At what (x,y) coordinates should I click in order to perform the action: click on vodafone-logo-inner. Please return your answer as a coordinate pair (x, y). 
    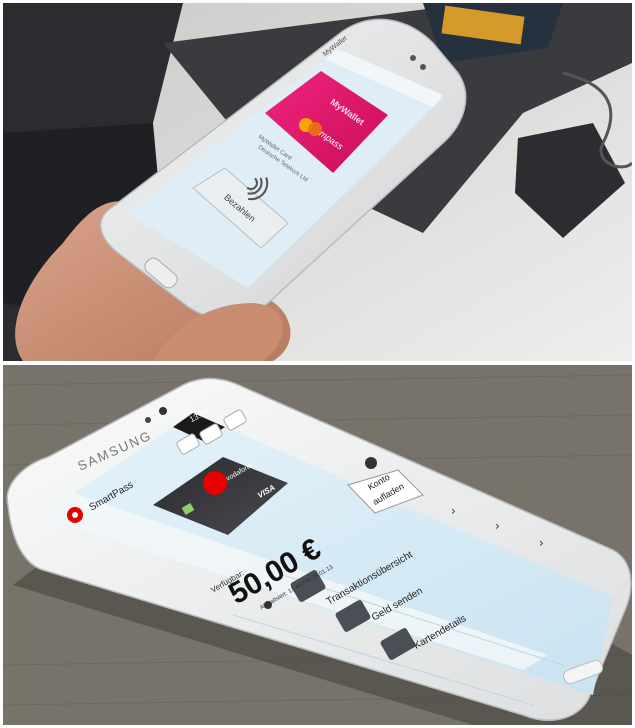
    Looking at the image, I should click on (75, 515).